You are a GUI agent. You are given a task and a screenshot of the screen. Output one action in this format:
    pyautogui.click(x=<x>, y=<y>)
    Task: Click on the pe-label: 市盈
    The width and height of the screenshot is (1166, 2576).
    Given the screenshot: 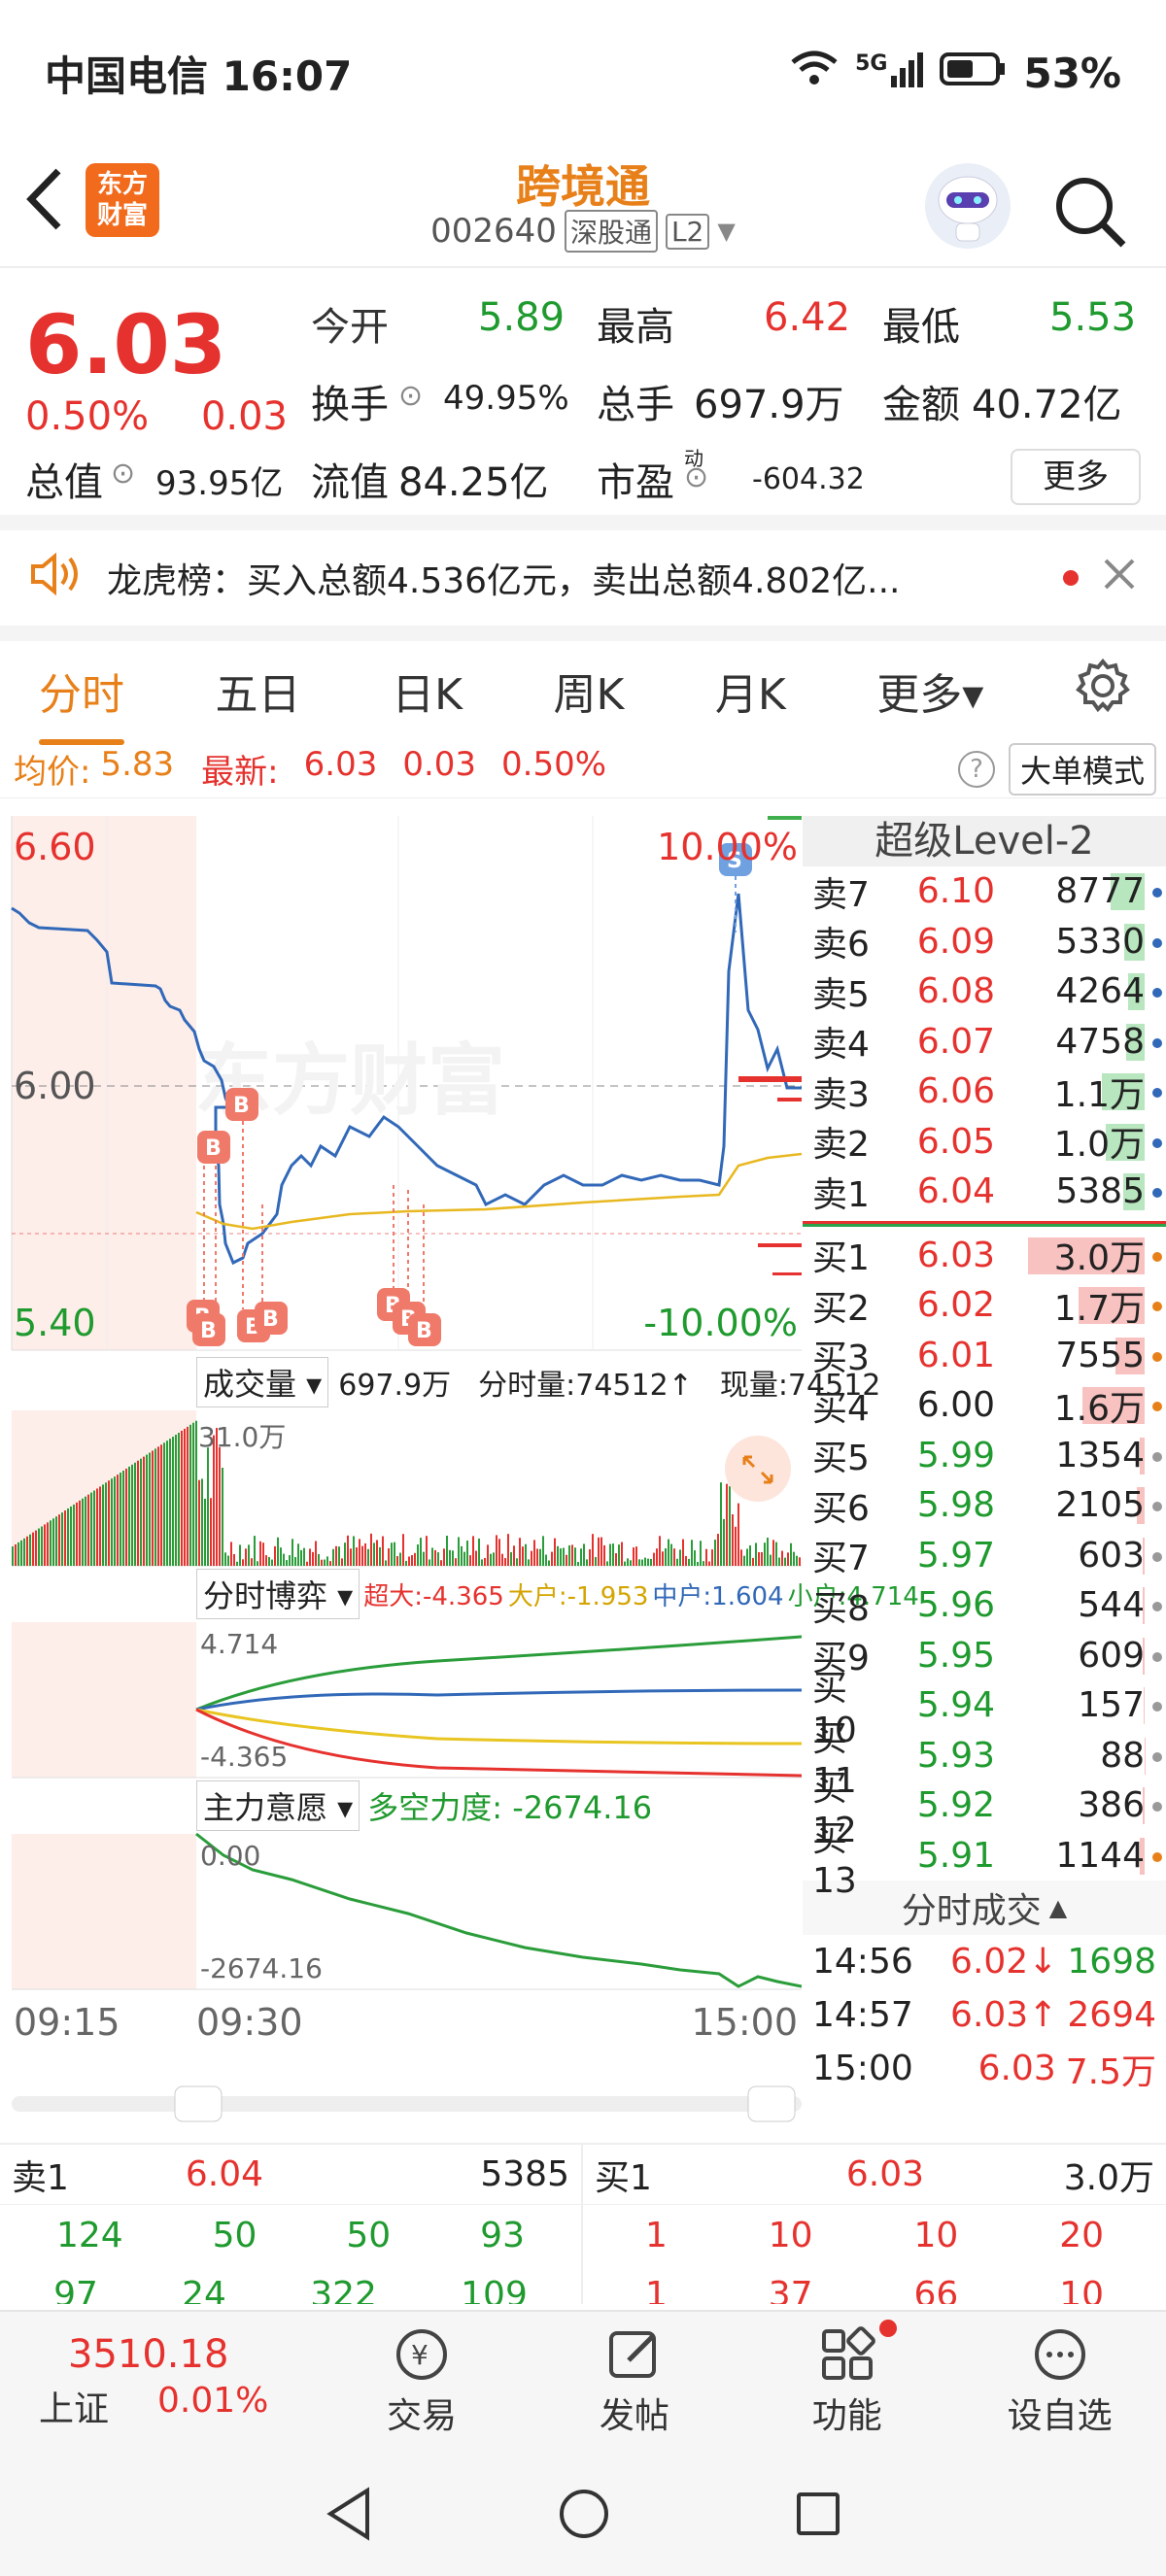 What is the action you would take?
    pyautogui.click(x=635, y=482)
    